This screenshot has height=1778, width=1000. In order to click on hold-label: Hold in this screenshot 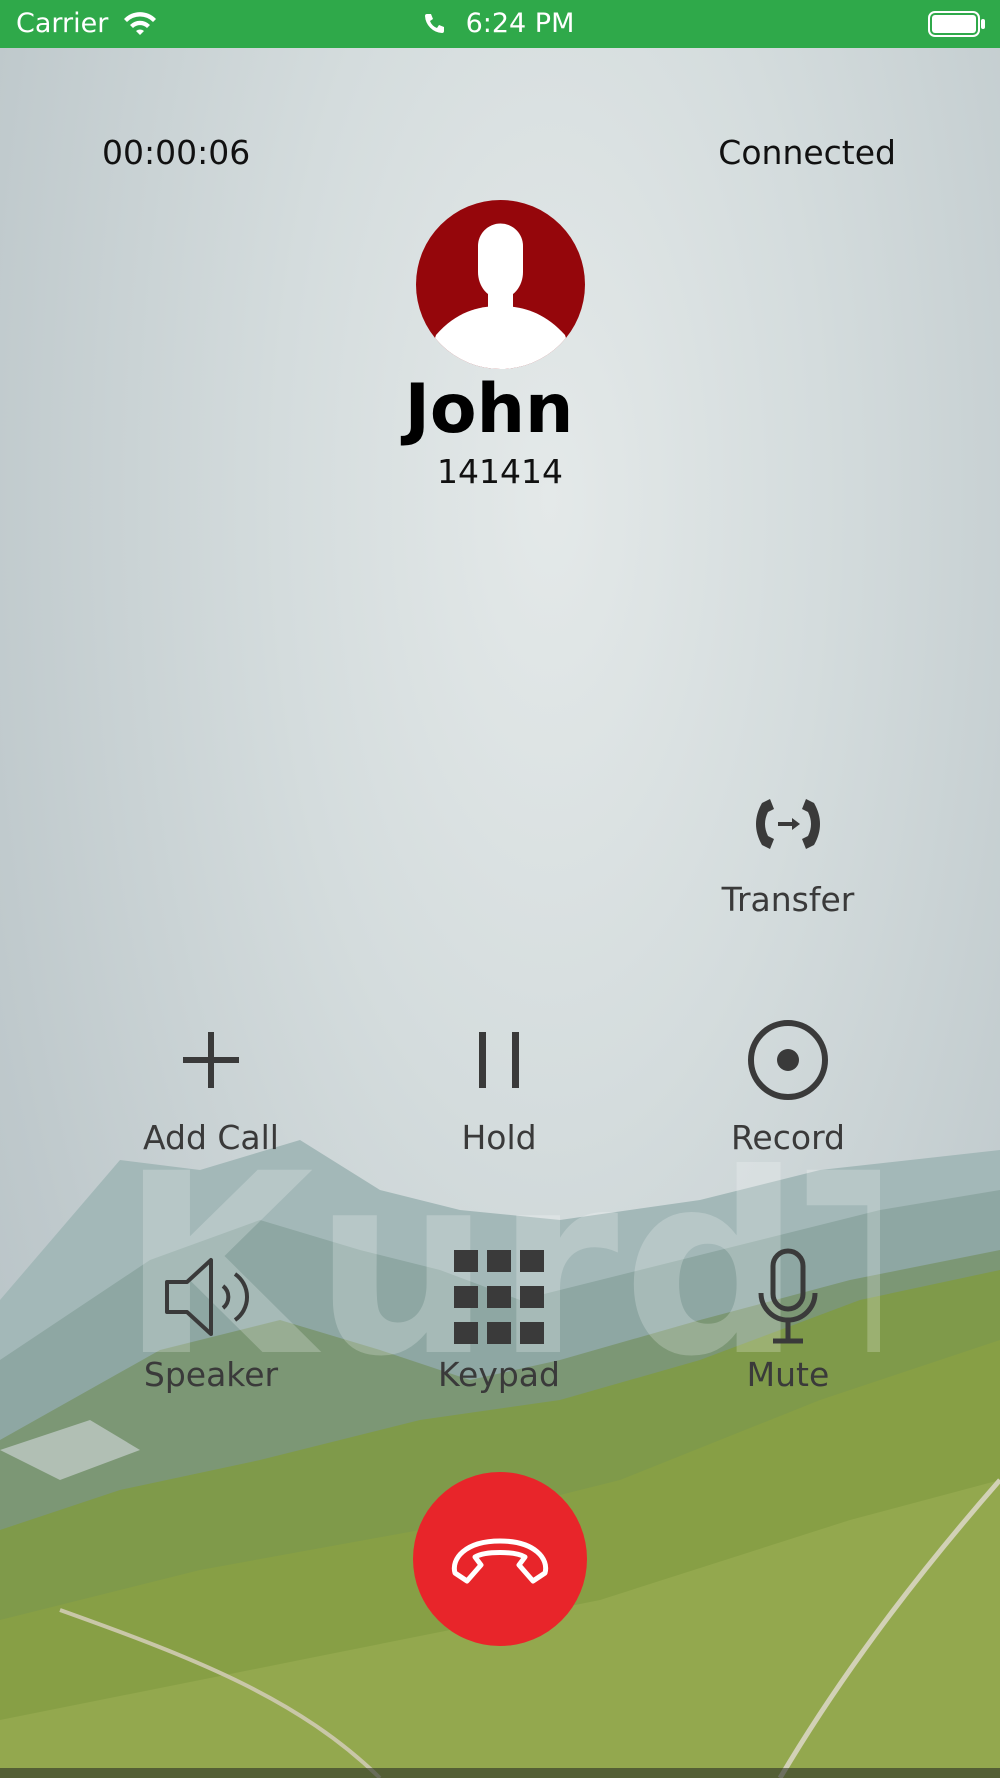, I will do `click(499, 1137)`.